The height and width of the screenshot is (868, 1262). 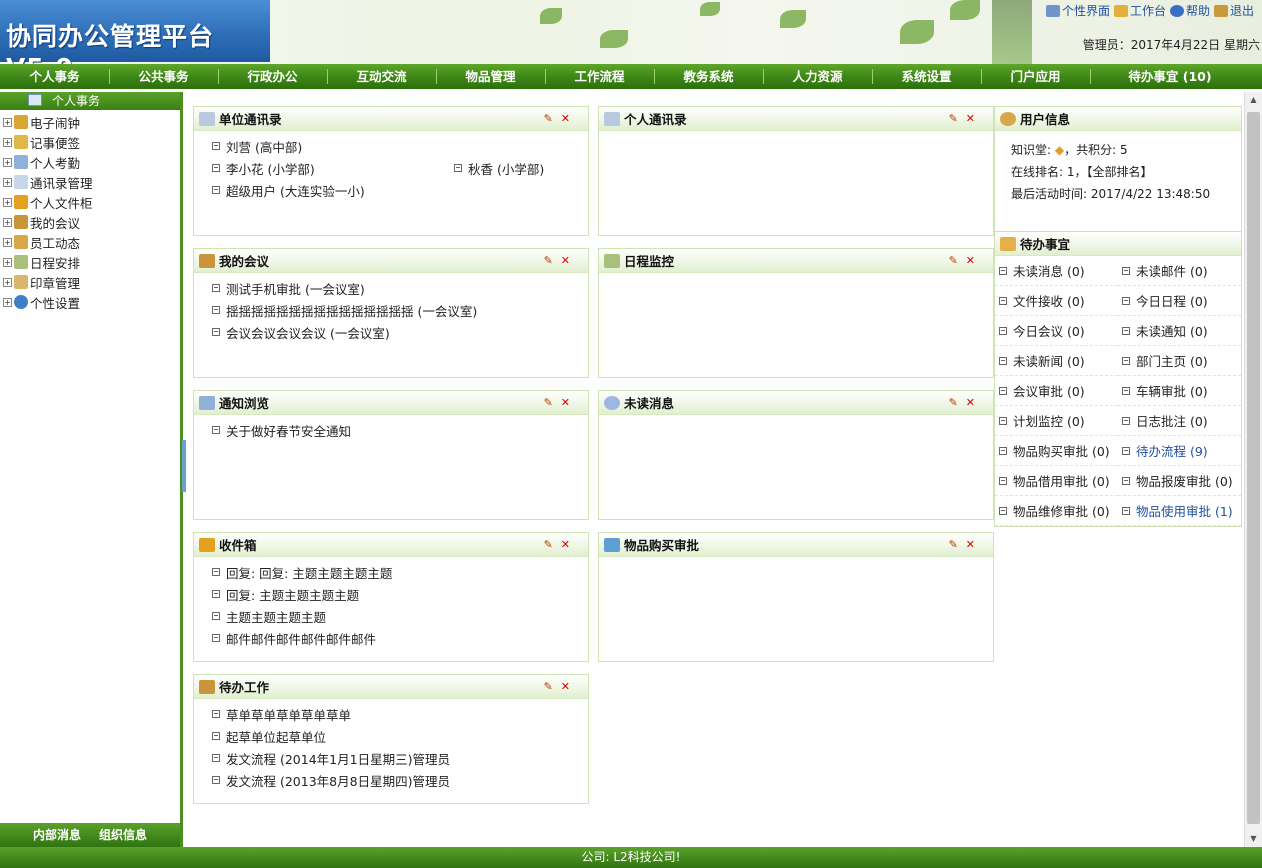 I want to click on todo-item: 计划监控 (0), so click(x=1056, y=421).